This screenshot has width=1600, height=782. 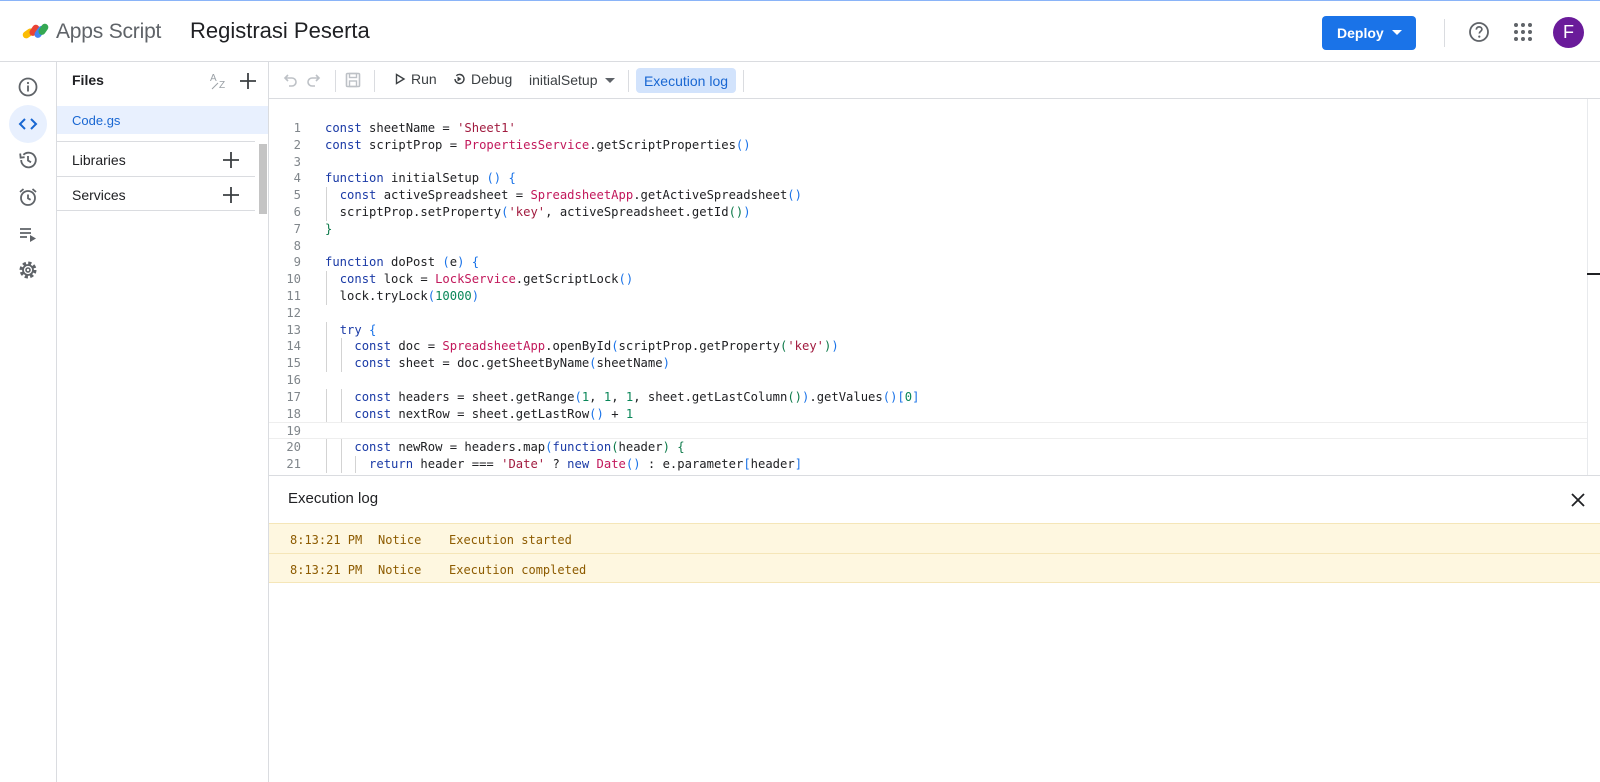 I want to click on svg-text: A, so click(x=213, y=78).